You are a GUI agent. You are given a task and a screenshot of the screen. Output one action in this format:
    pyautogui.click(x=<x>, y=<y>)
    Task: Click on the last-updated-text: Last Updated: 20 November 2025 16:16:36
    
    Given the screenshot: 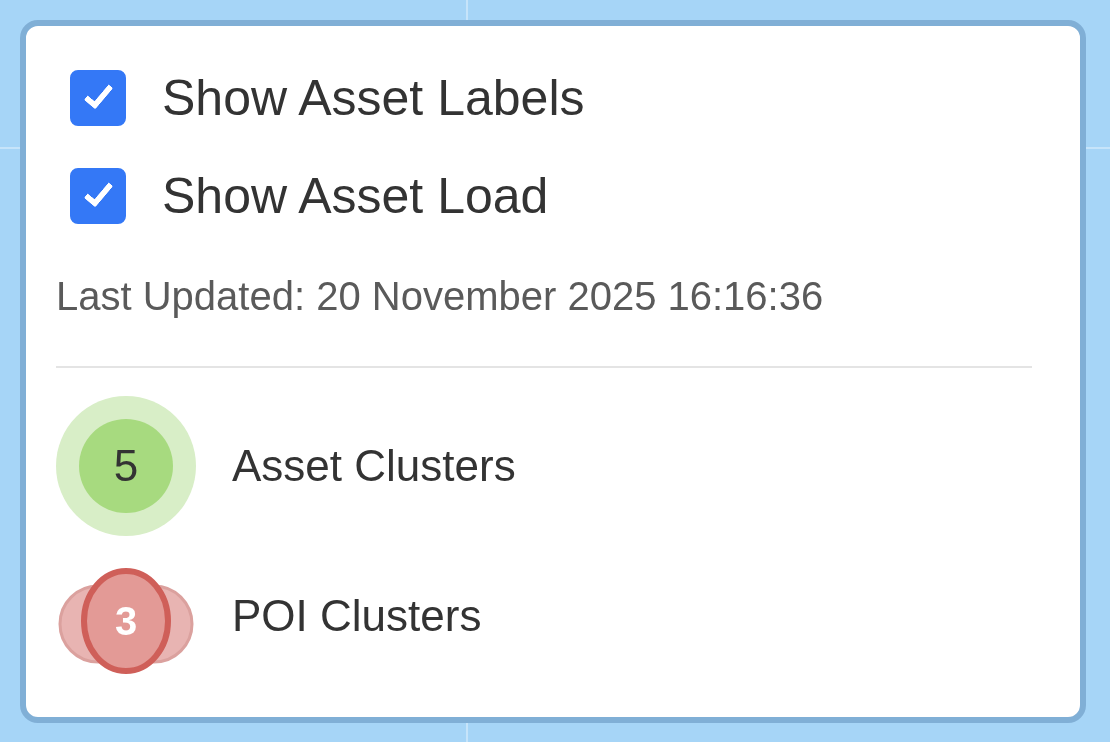 What is the action you would take?
    pyautogui.click(x=440, y=296)
    